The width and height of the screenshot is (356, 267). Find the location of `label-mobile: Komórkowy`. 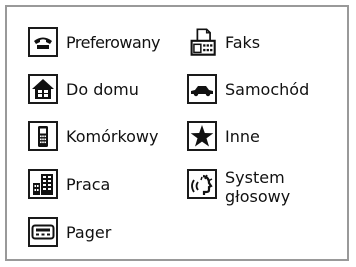

label-mobile: Komórkowy is located at coordinates (112, 136).